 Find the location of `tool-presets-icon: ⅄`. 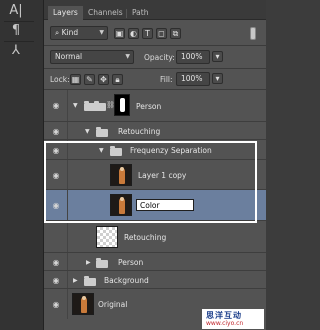

tool-presets-icon: ⅄ is located at coordinates (16, 51).